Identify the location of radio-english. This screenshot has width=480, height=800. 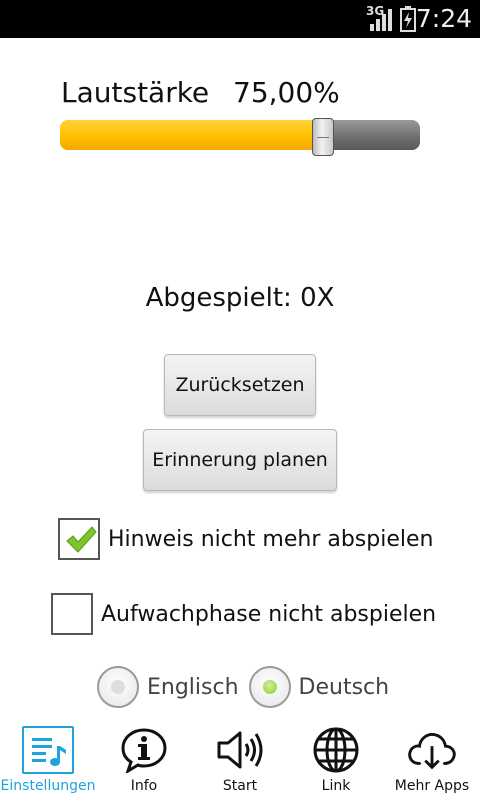
(118, 687).